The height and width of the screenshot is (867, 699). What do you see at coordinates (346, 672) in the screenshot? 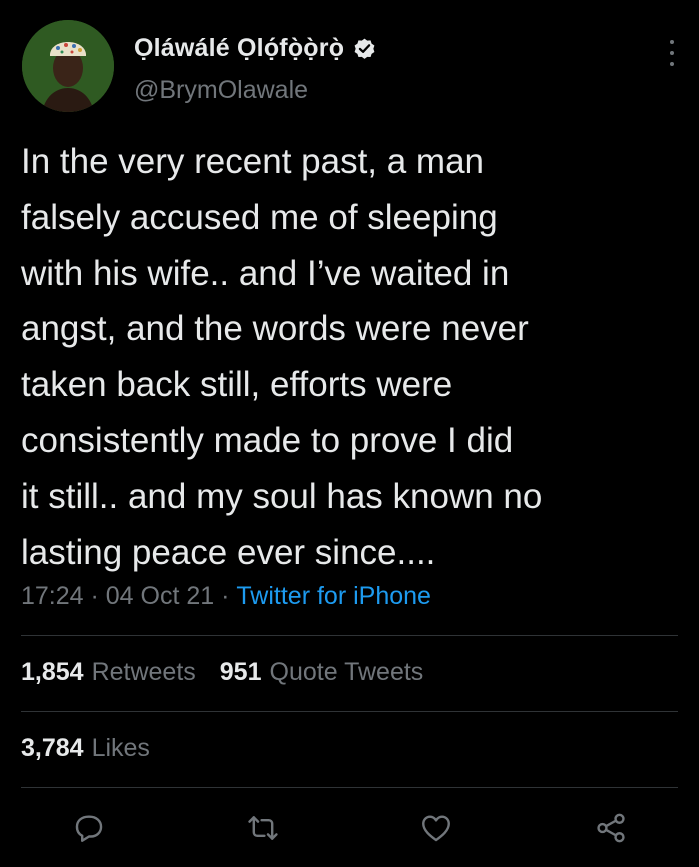
I see `quotes-label: Quote Tweets` at bounding box center [346, 672].